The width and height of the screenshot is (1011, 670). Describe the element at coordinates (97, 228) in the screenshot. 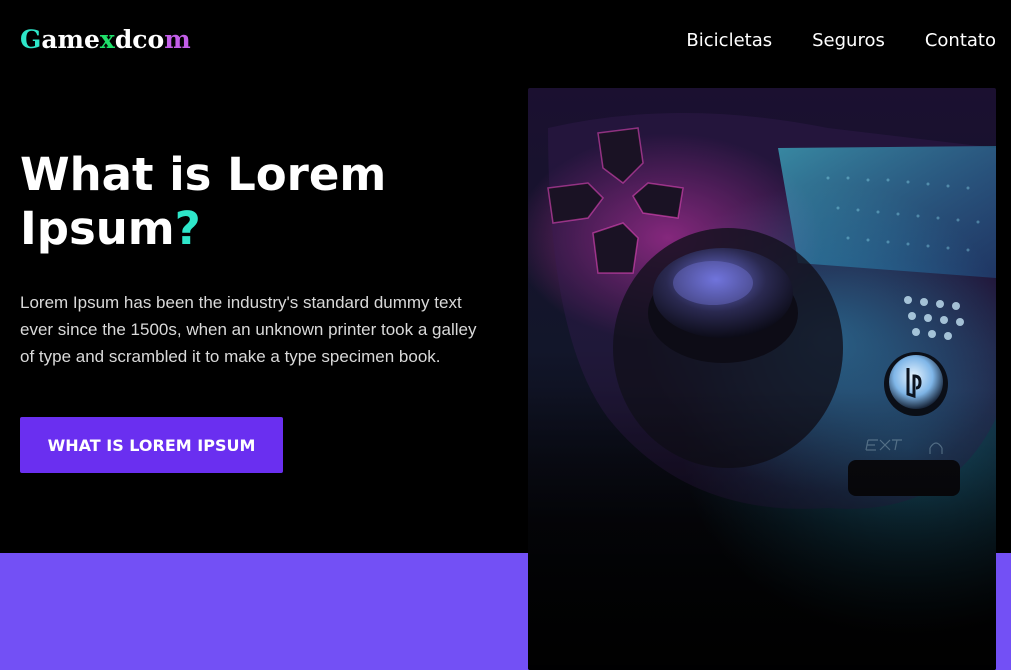

I see `hero-title-line2: Ipsum` at that location.